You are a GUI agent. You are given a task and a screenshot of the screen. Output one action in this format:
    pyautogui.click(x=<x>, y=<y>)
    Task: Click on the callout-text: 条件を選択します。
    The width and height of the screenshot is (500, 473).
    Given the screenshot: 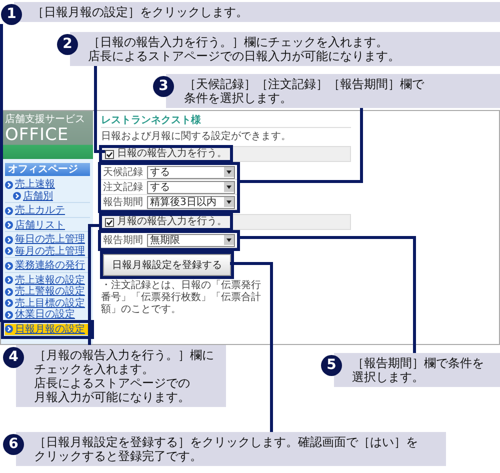 What is the action you would take?
    pyautogui.click(x=238, y=98)
    